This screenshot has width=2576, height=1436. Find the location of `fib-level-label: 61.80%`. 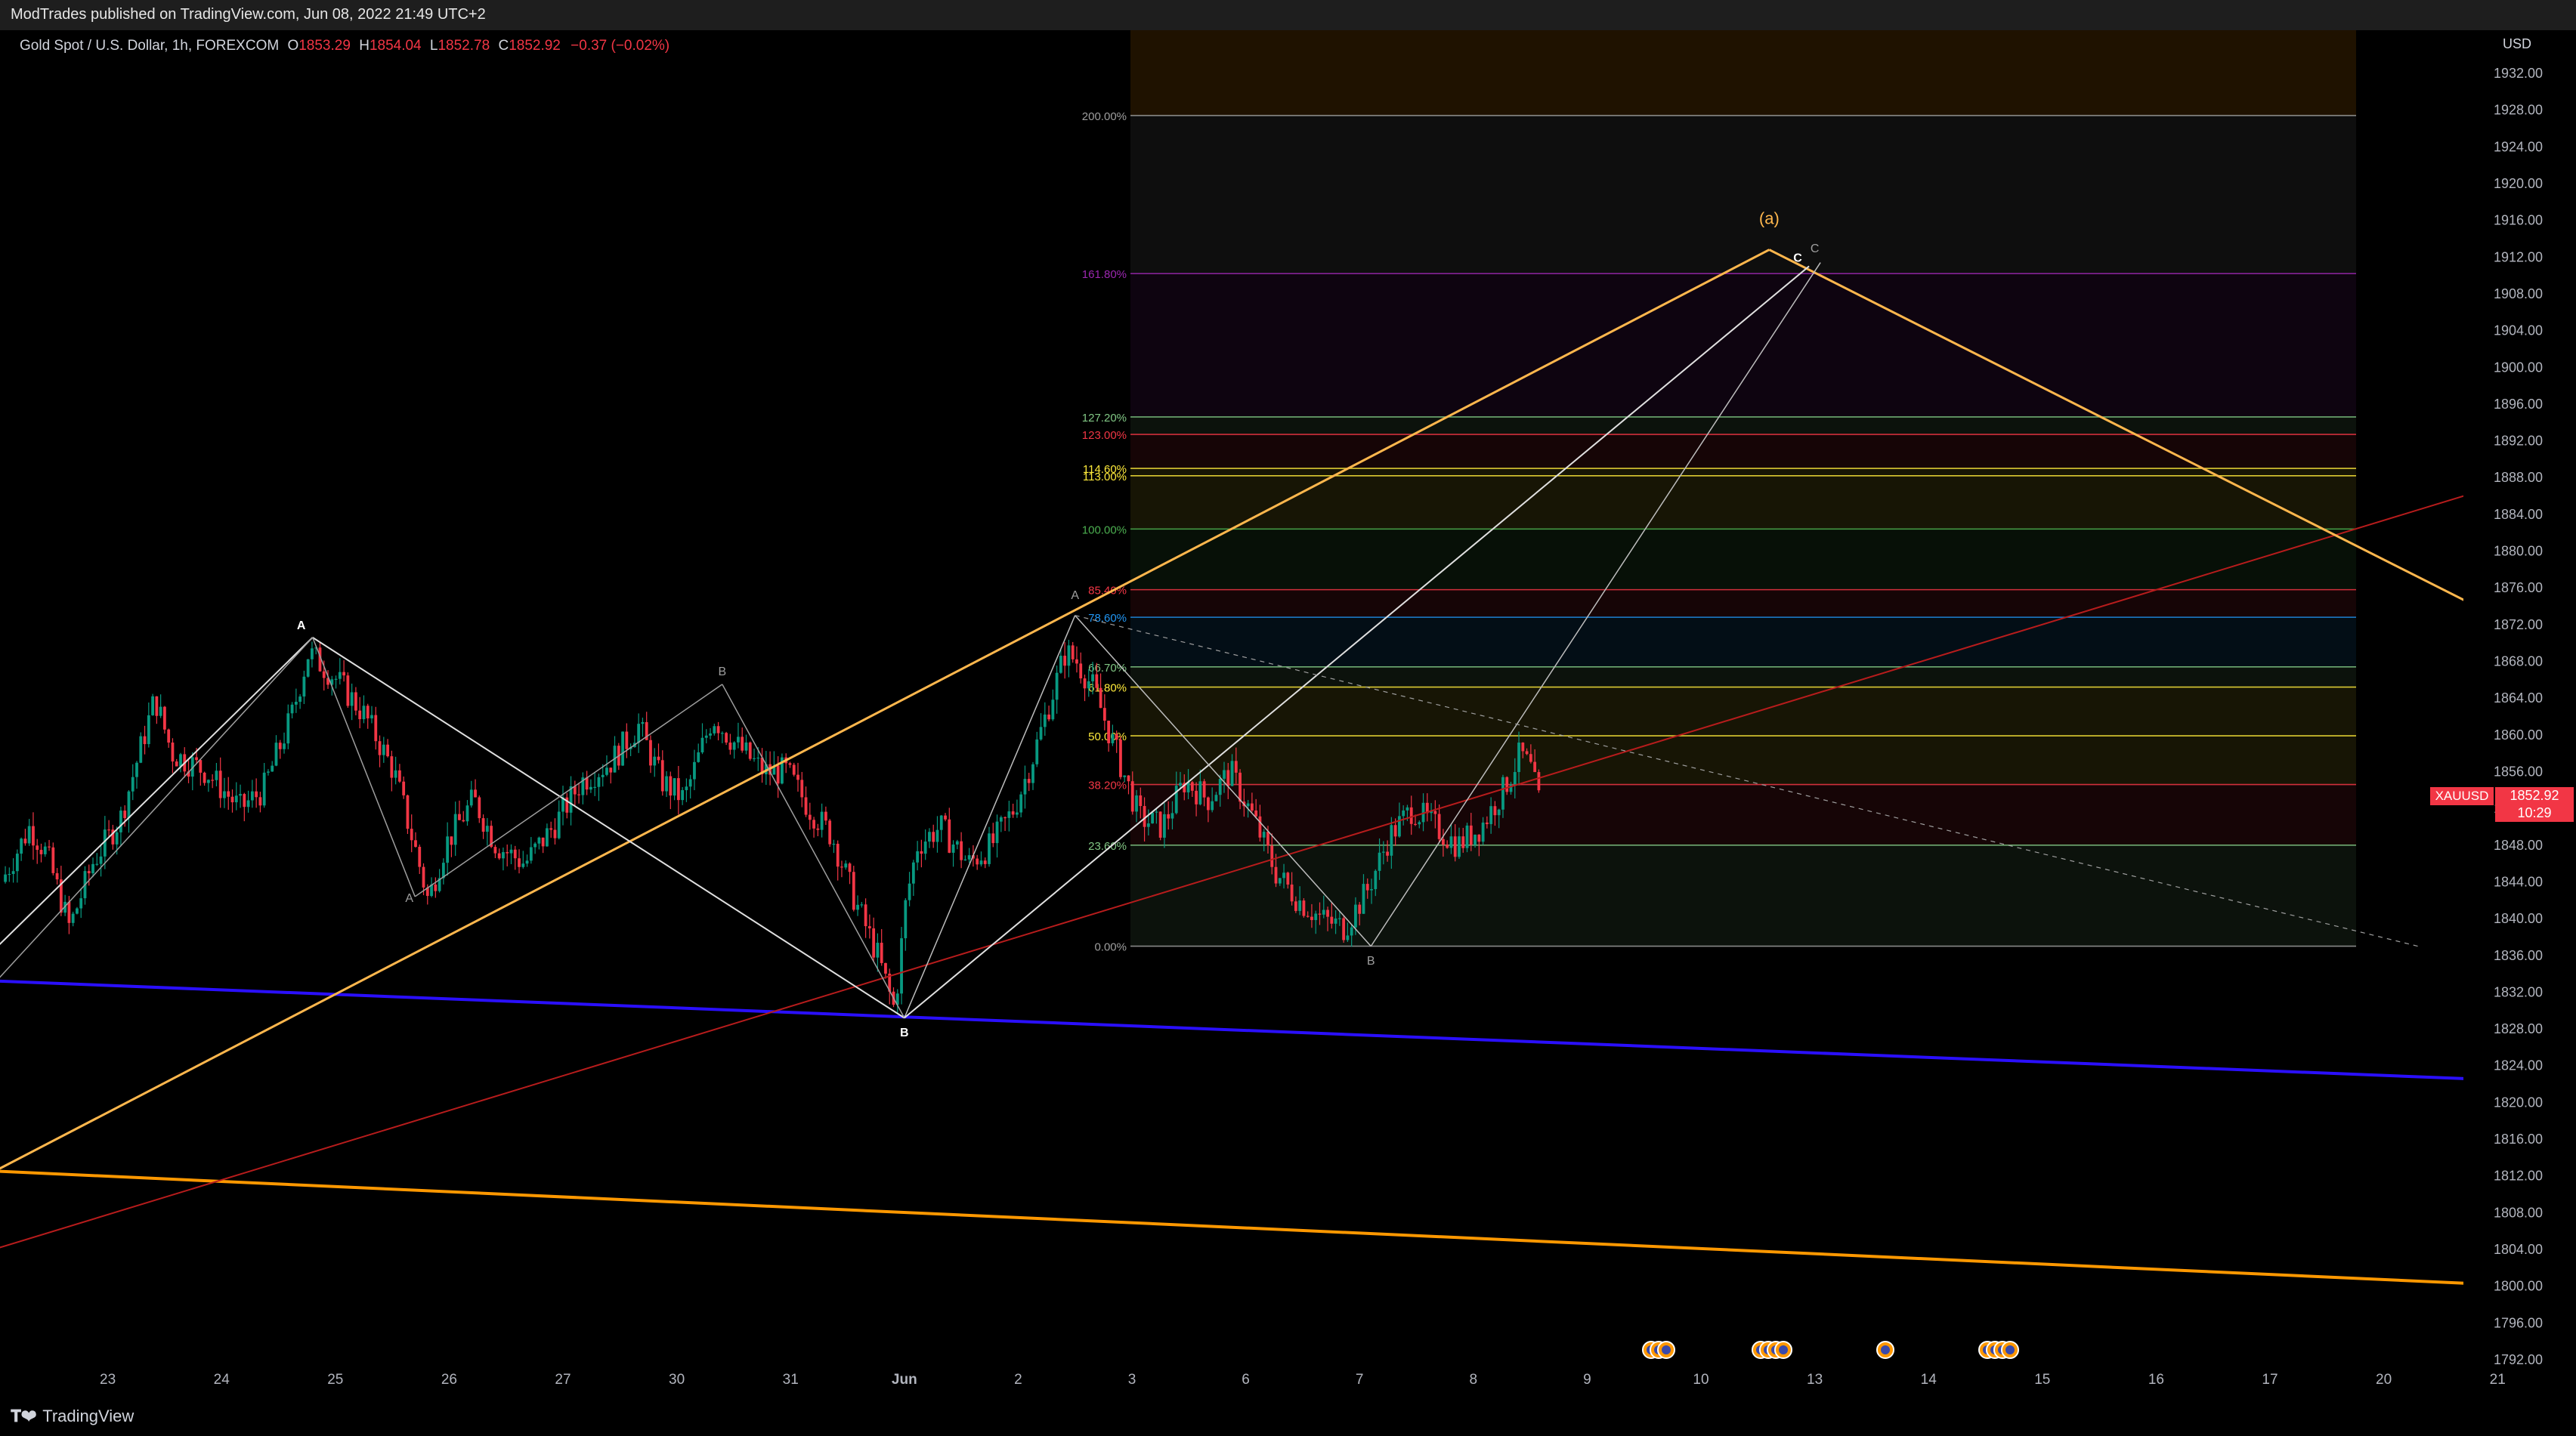

fib-level-label: 61.80% is located at coordinates (1107, 688).